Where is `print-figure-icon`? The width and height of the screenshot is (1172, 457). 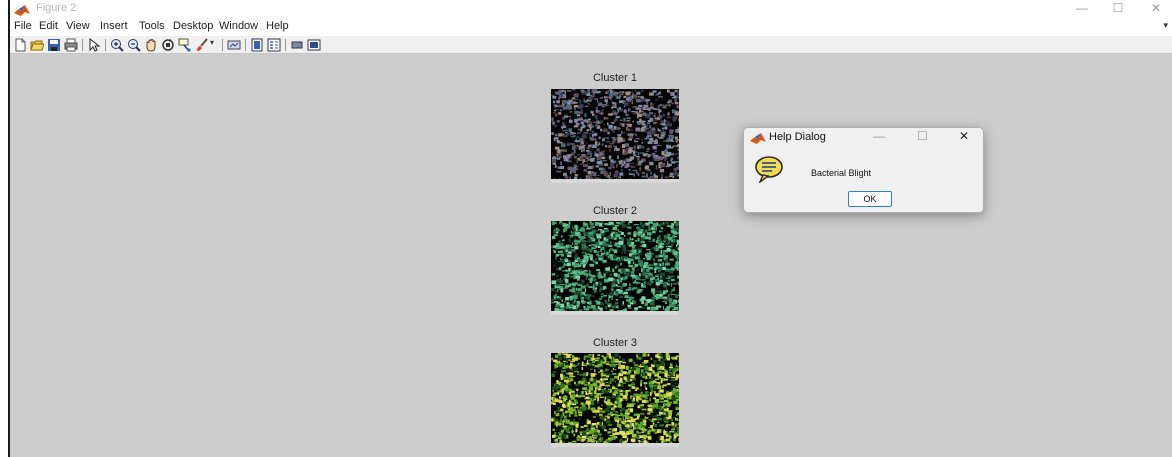
print-figure-icon is located at coordinates (71, 45).